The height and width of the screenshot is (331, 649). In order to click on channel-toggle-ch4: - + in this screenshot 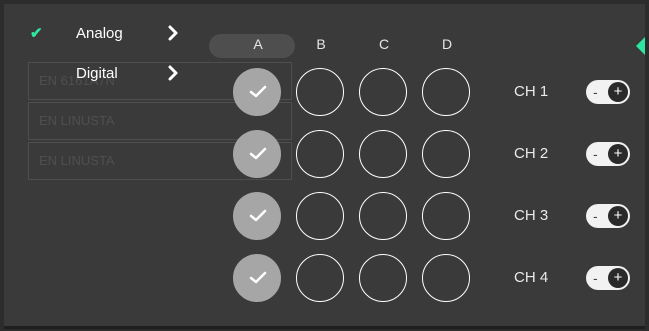, I will do `click(608, 278)`.